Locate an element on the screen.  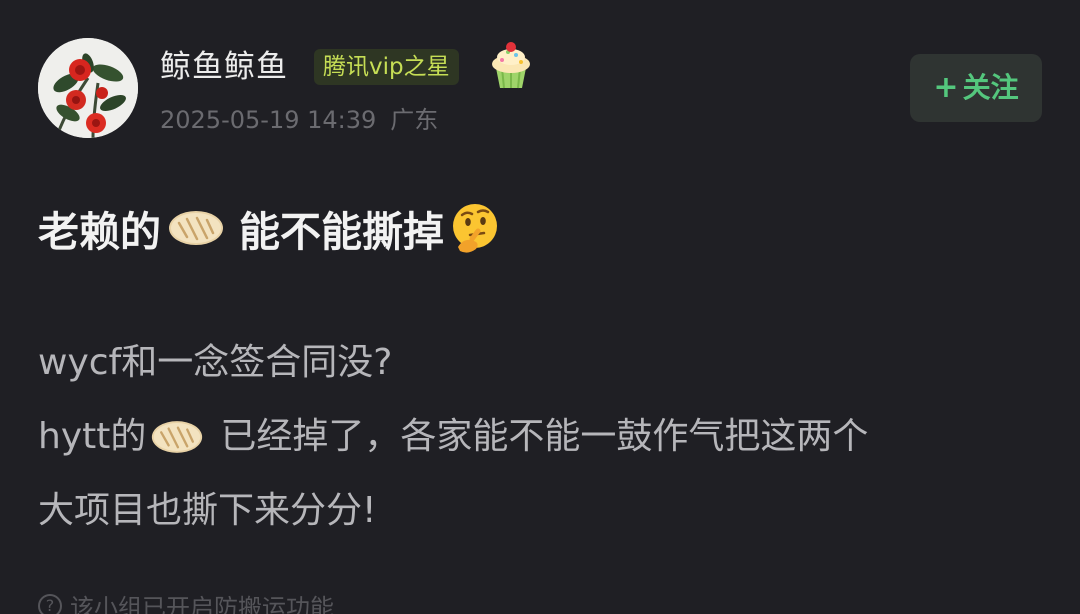
post-datetime: 2025-05-19 14:39 is located at coordinates (268, 120).